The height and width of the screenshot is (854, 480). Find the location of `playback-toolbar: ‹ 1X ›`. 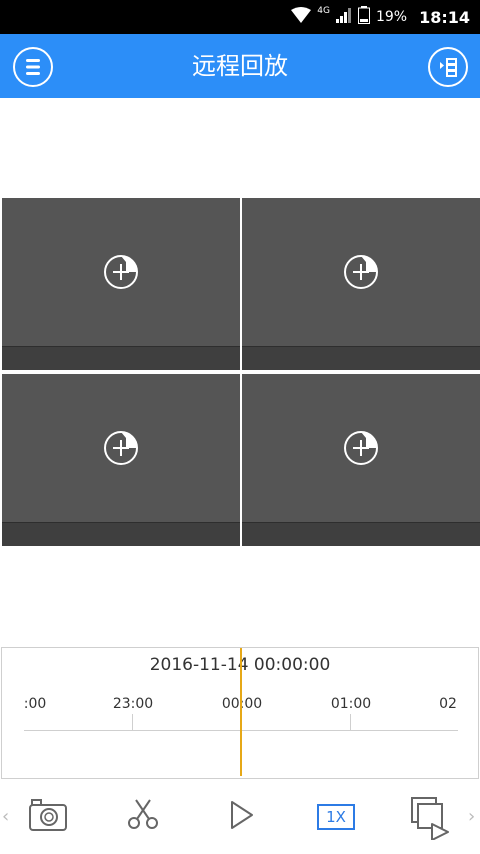

playback-toolbar: ‹ 1X › is located at coordinates (240, 817).